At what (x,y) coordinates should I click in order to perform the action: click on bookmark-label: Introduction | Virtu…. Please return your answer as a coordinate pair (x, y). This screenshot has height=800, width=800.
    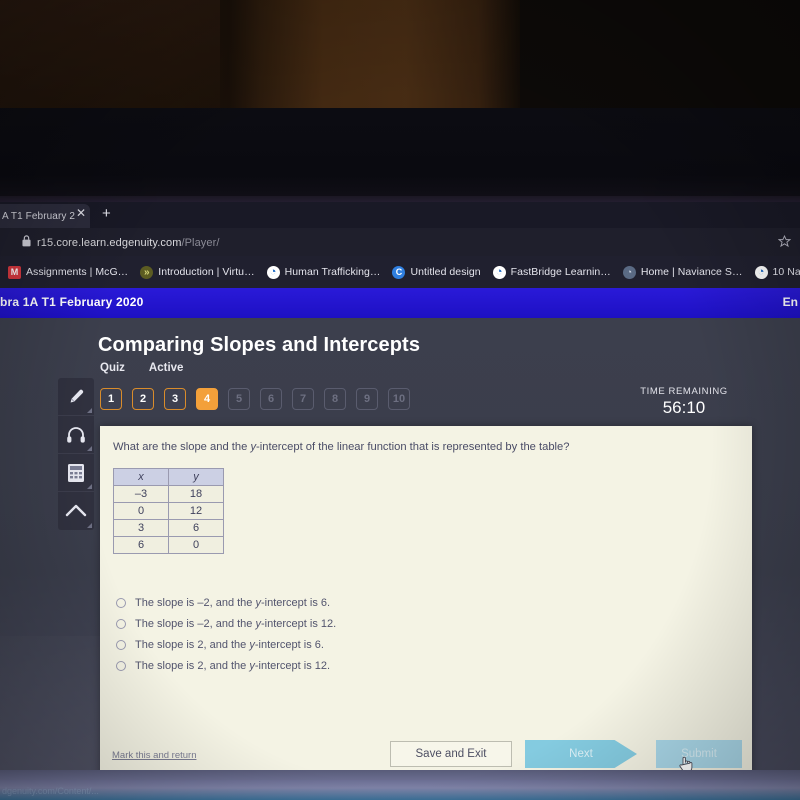
    Looking at the image, I should click on (206, 272).